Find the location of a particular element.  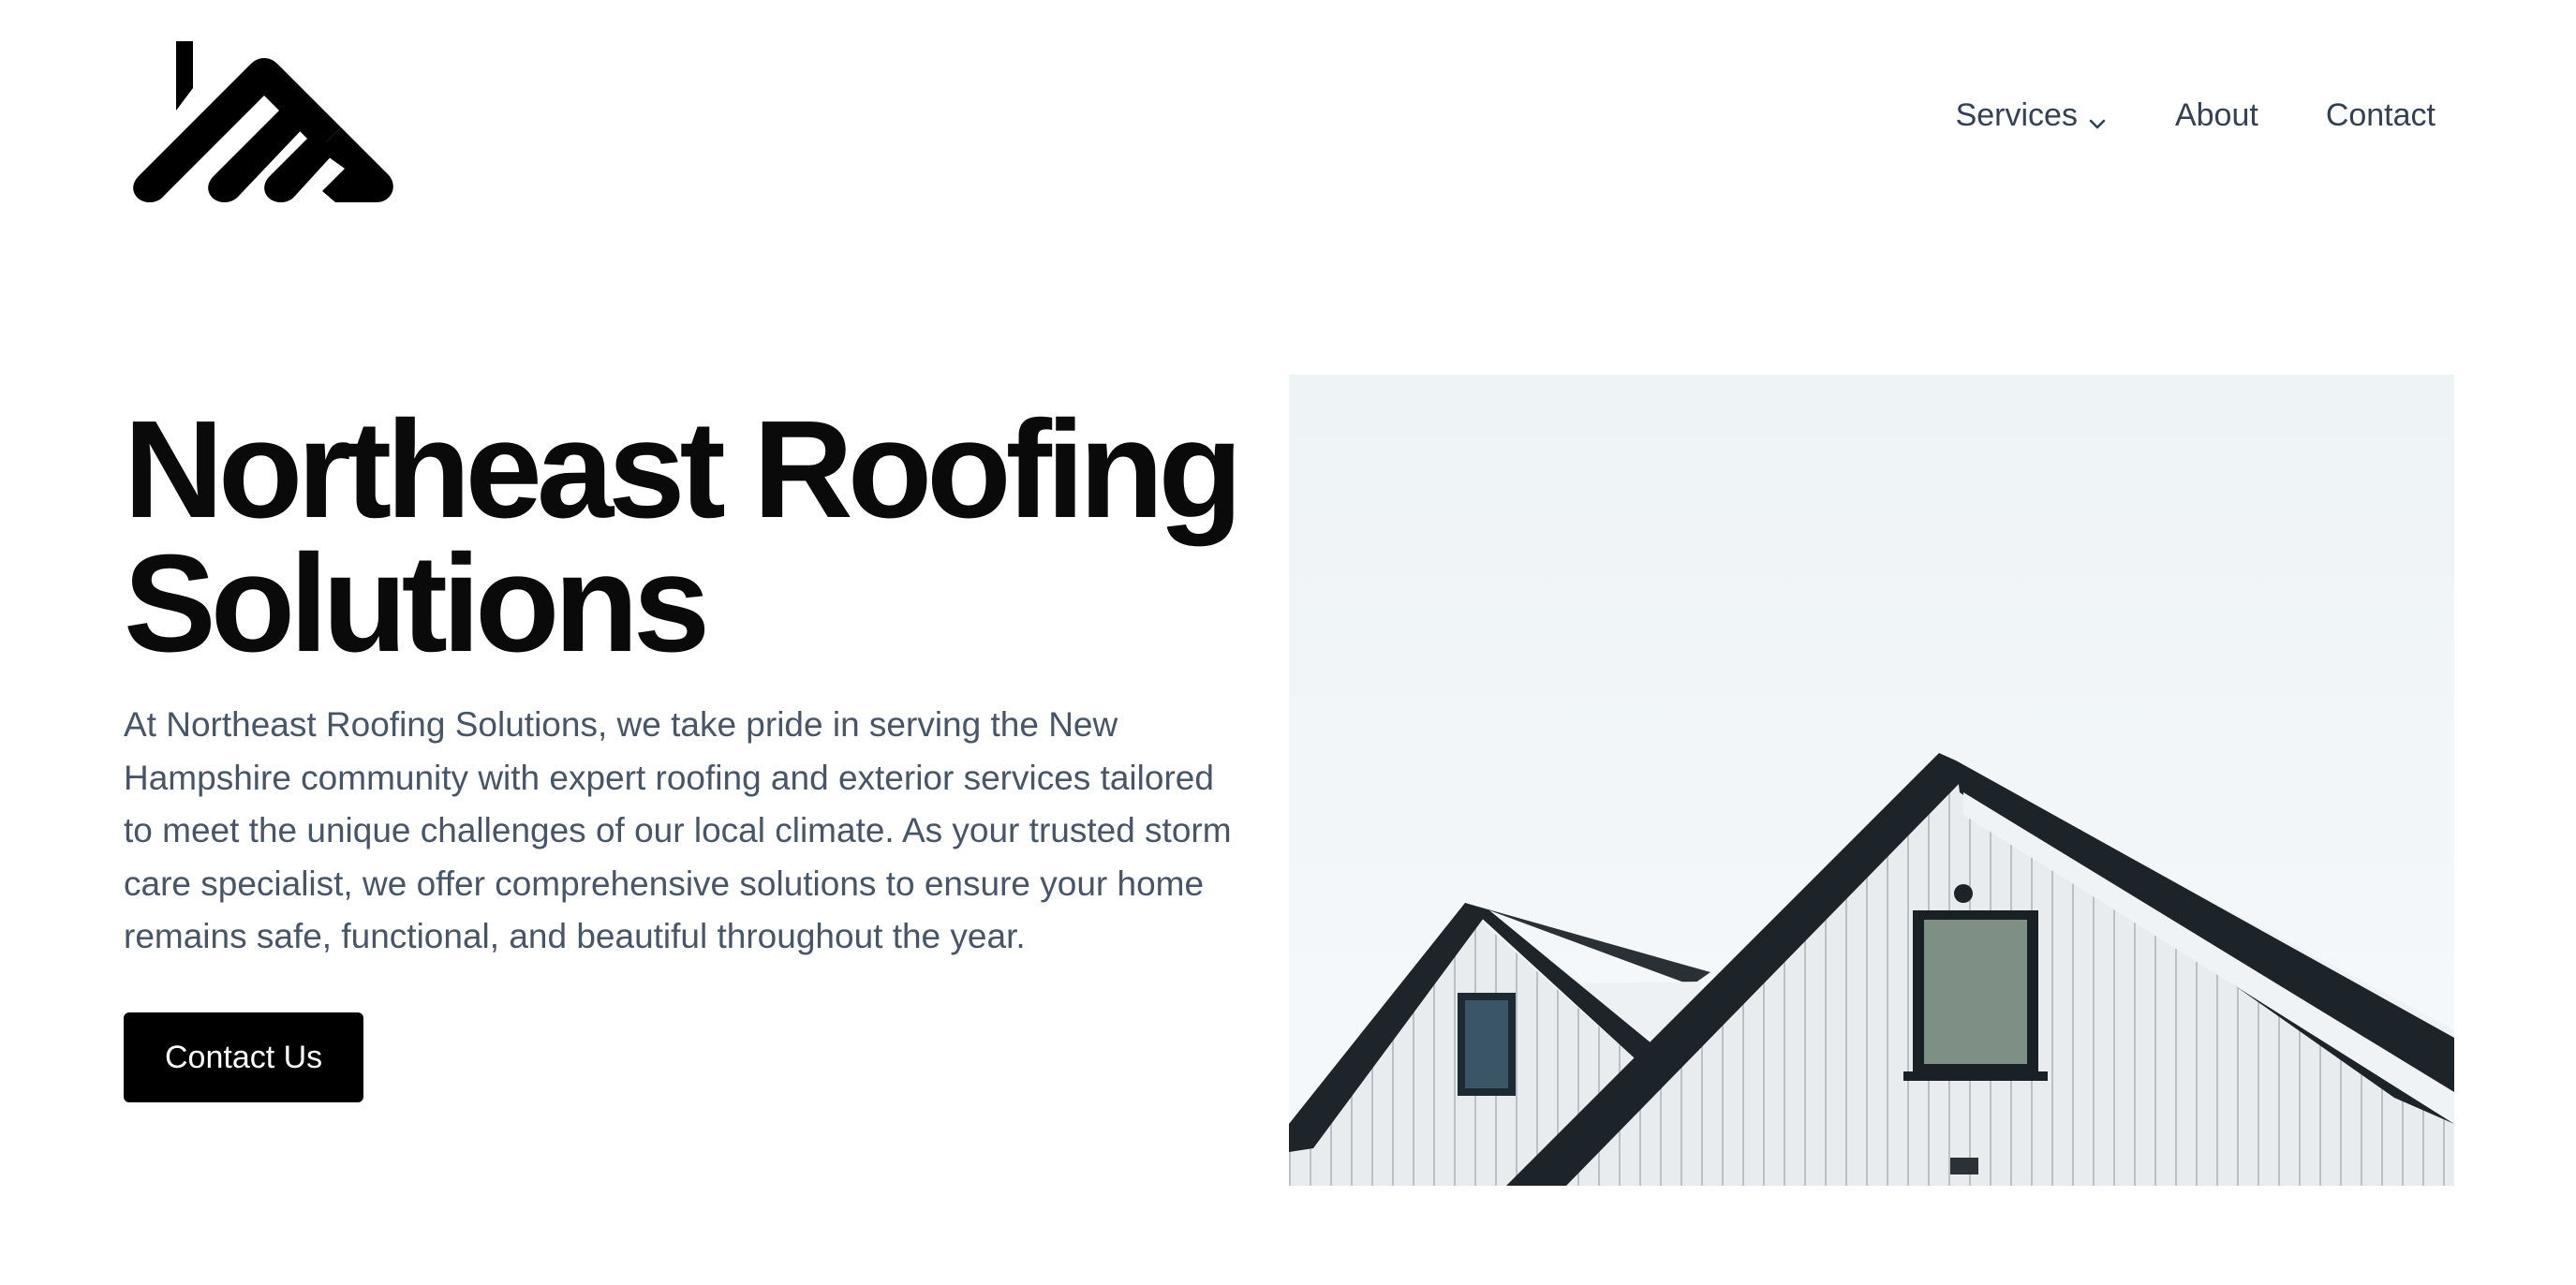

nav-contact-label: Contact is located at coordinates (2380, 115).